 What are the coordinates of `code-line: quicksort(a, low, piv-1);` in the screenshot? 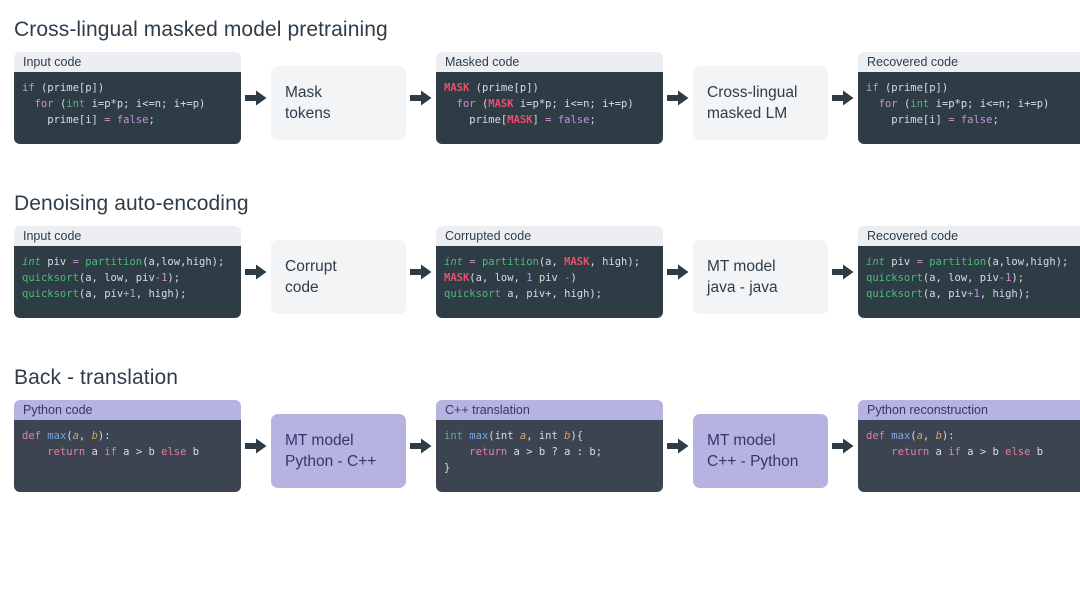 It's located at (973, 278).